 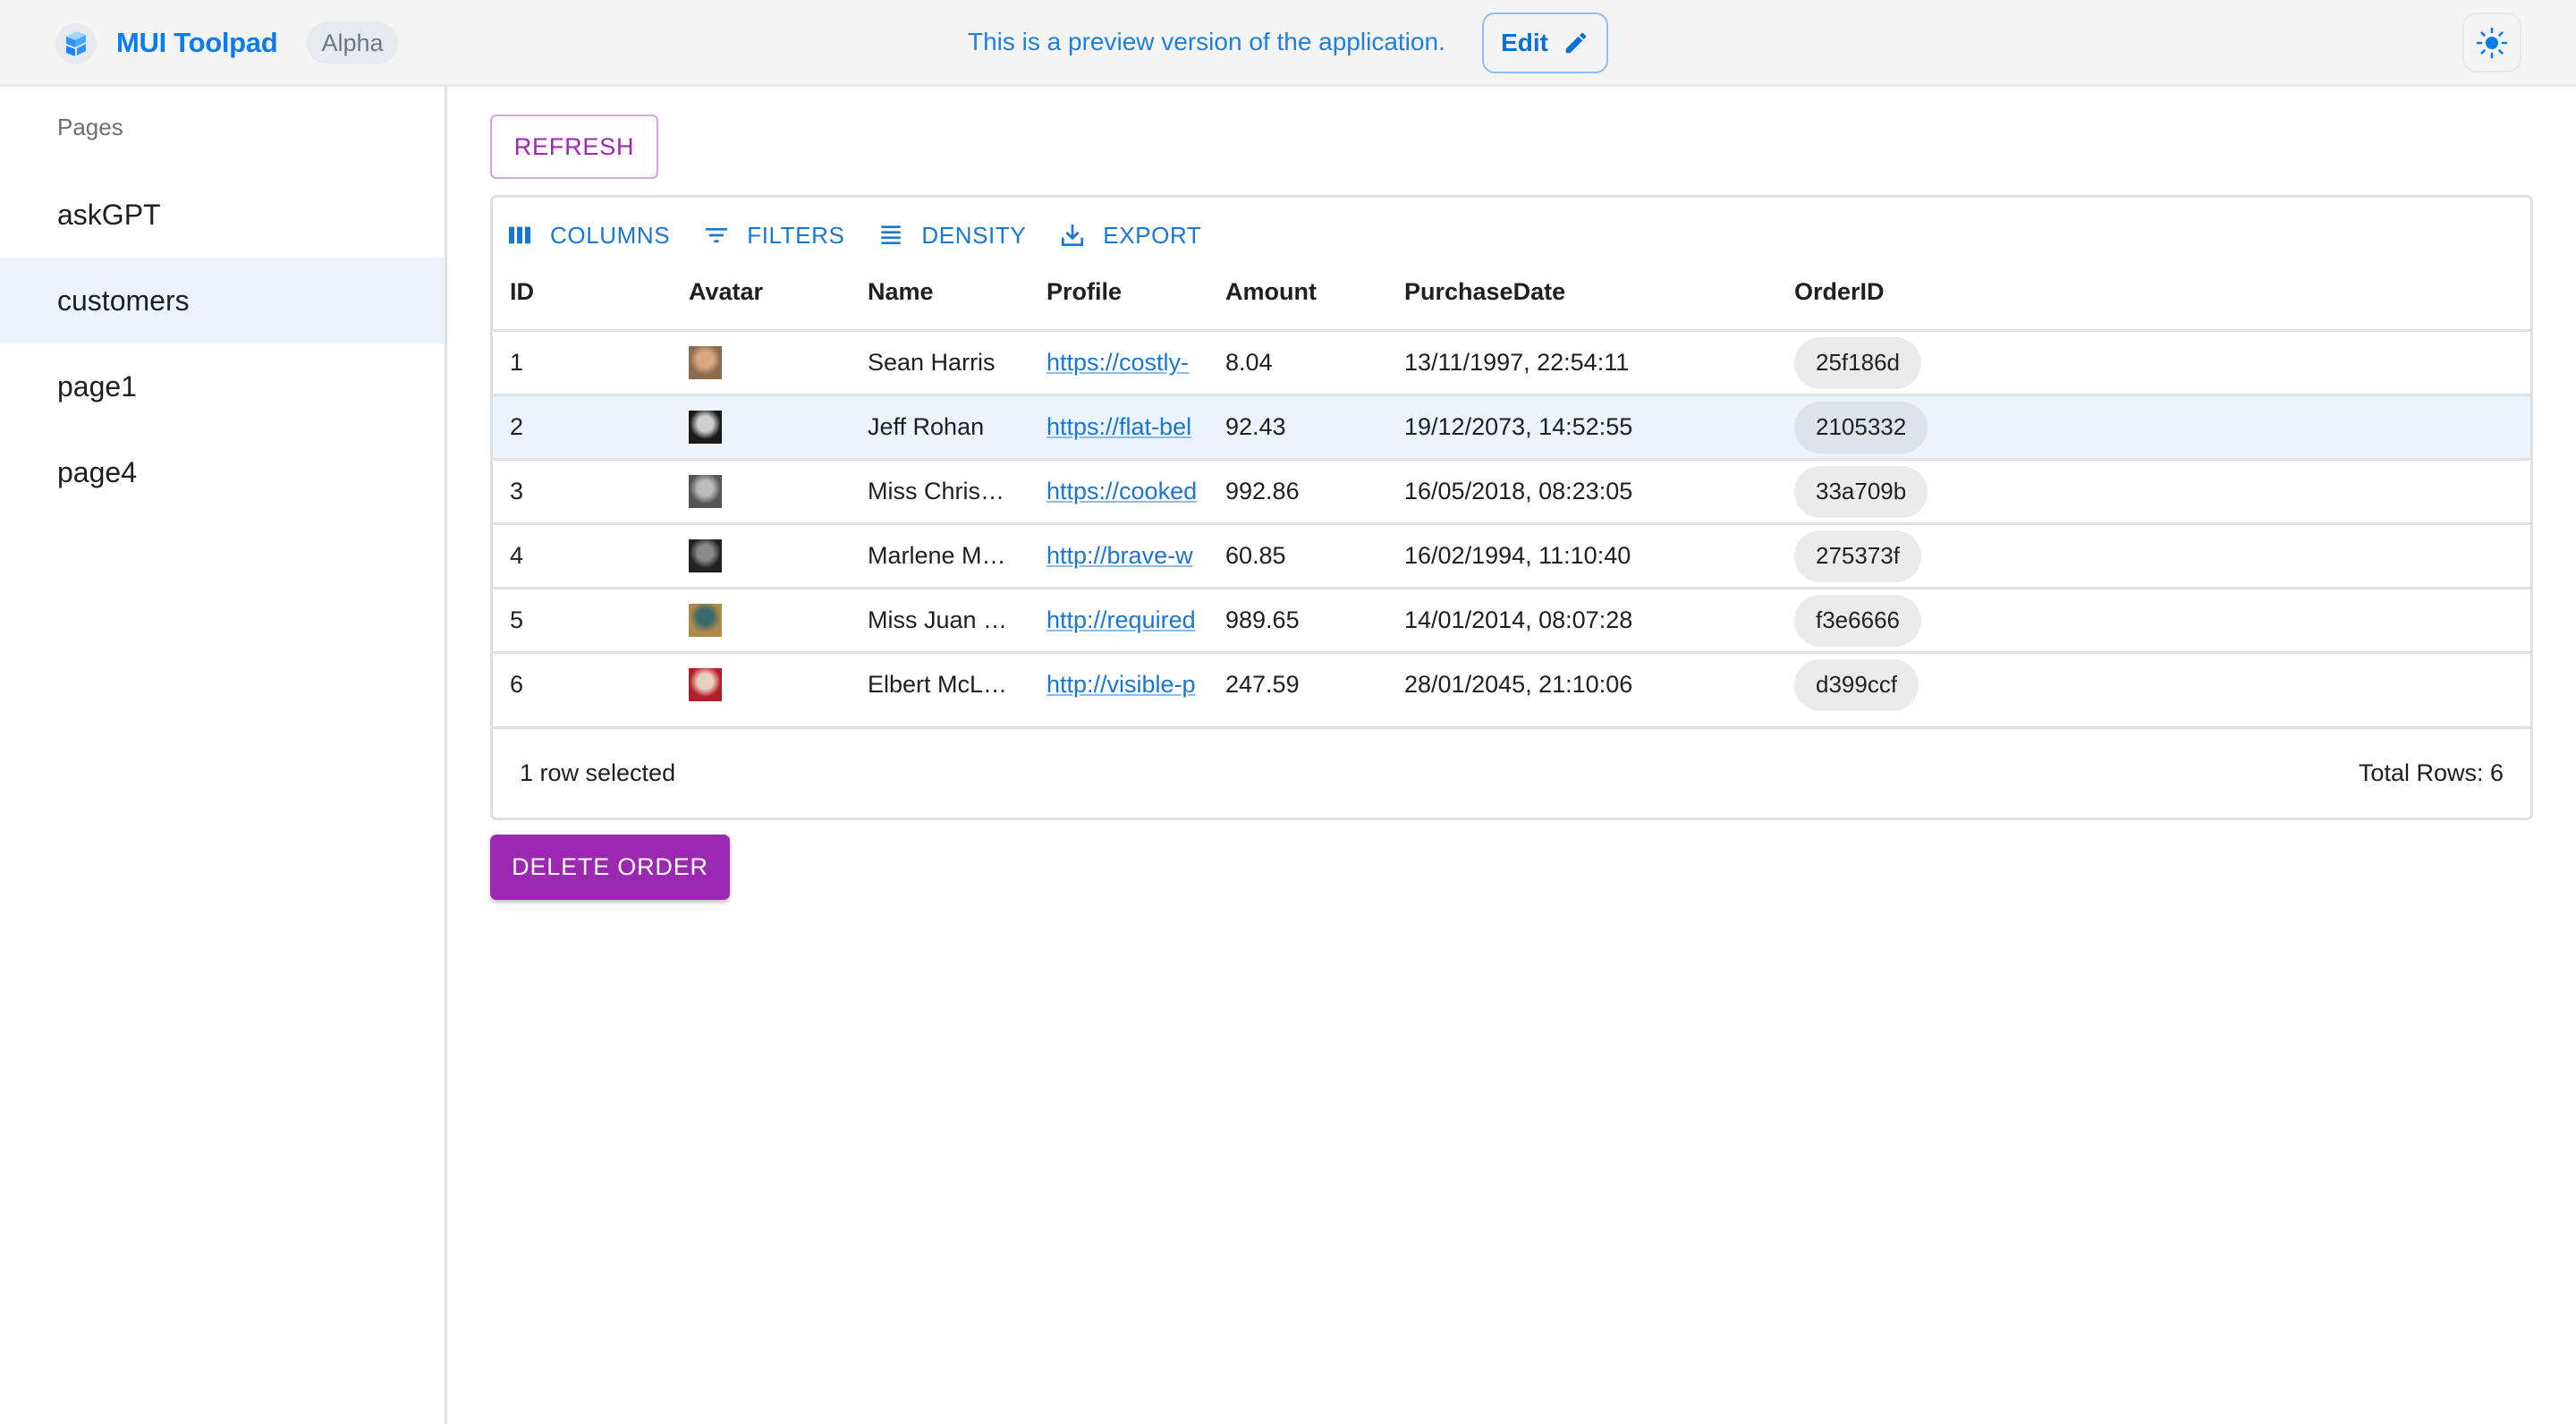 I want to click on cell-order-id: 25f186d, so click(x=1857, y=363).